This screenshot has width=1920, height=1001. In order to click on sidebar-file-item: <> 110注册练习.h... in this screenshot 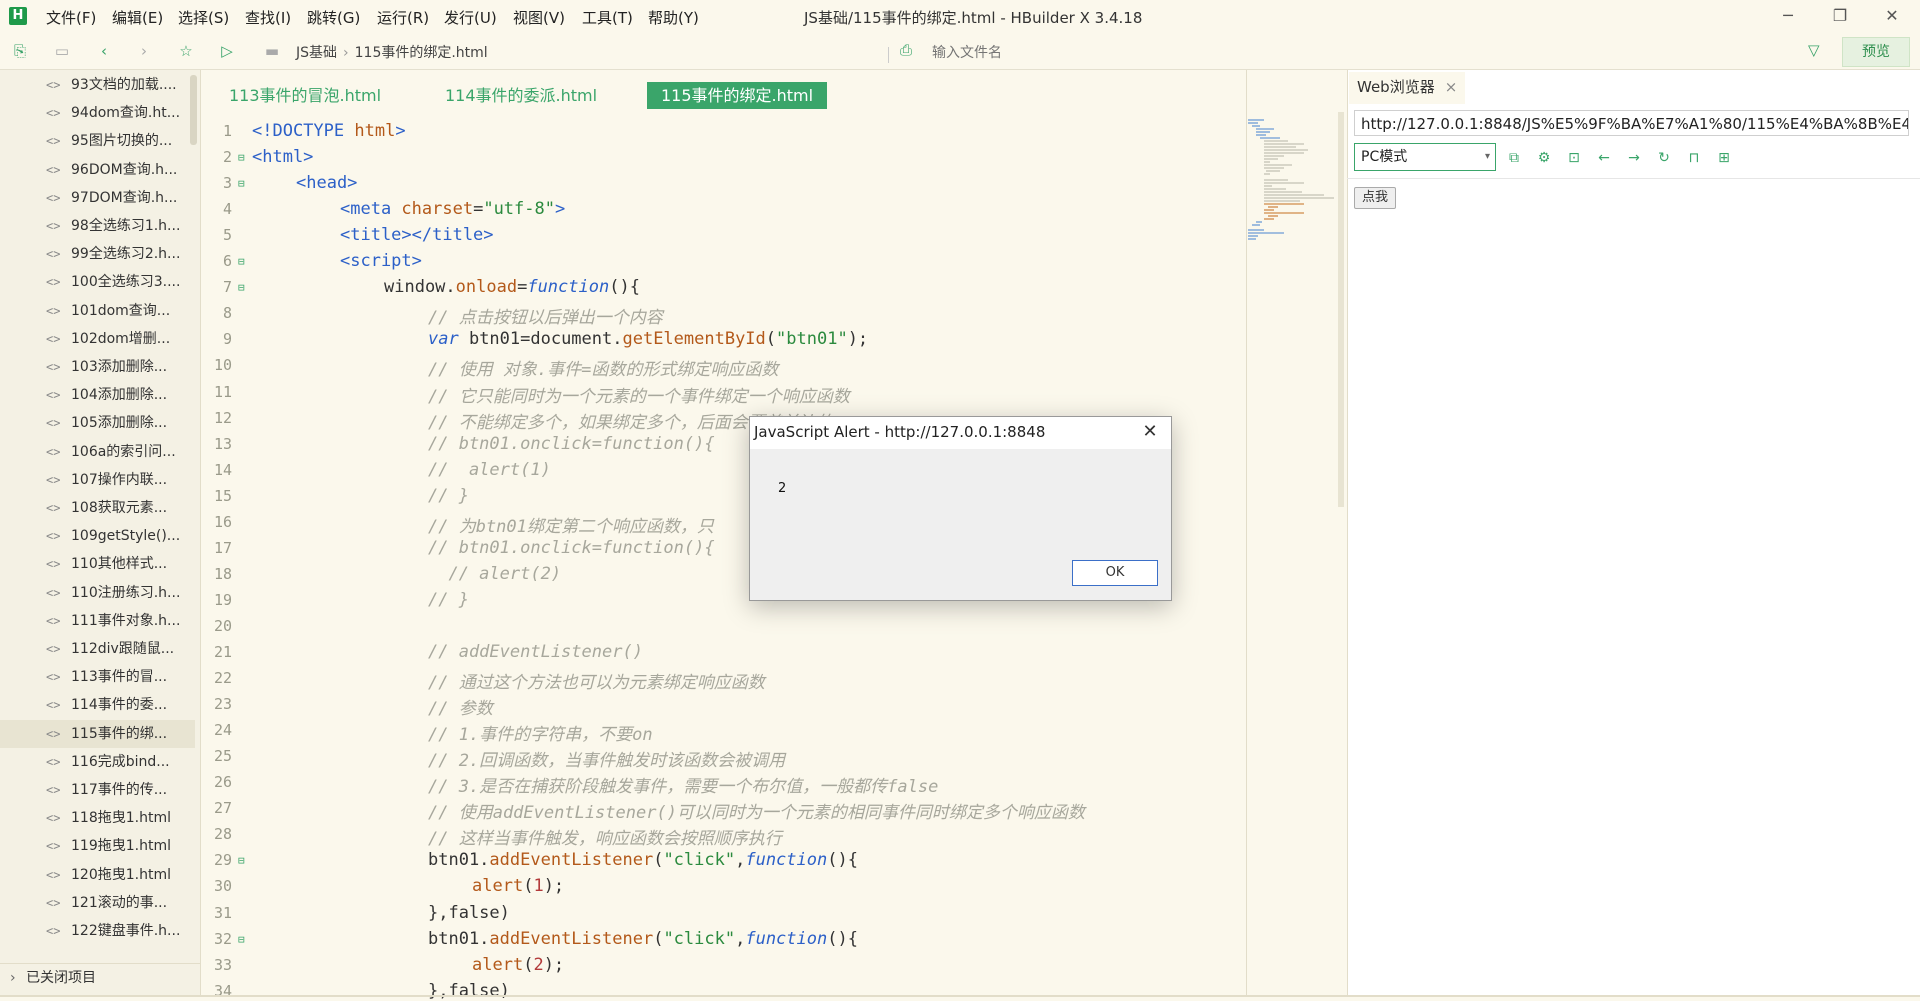, I will do `click(97, 593)`.